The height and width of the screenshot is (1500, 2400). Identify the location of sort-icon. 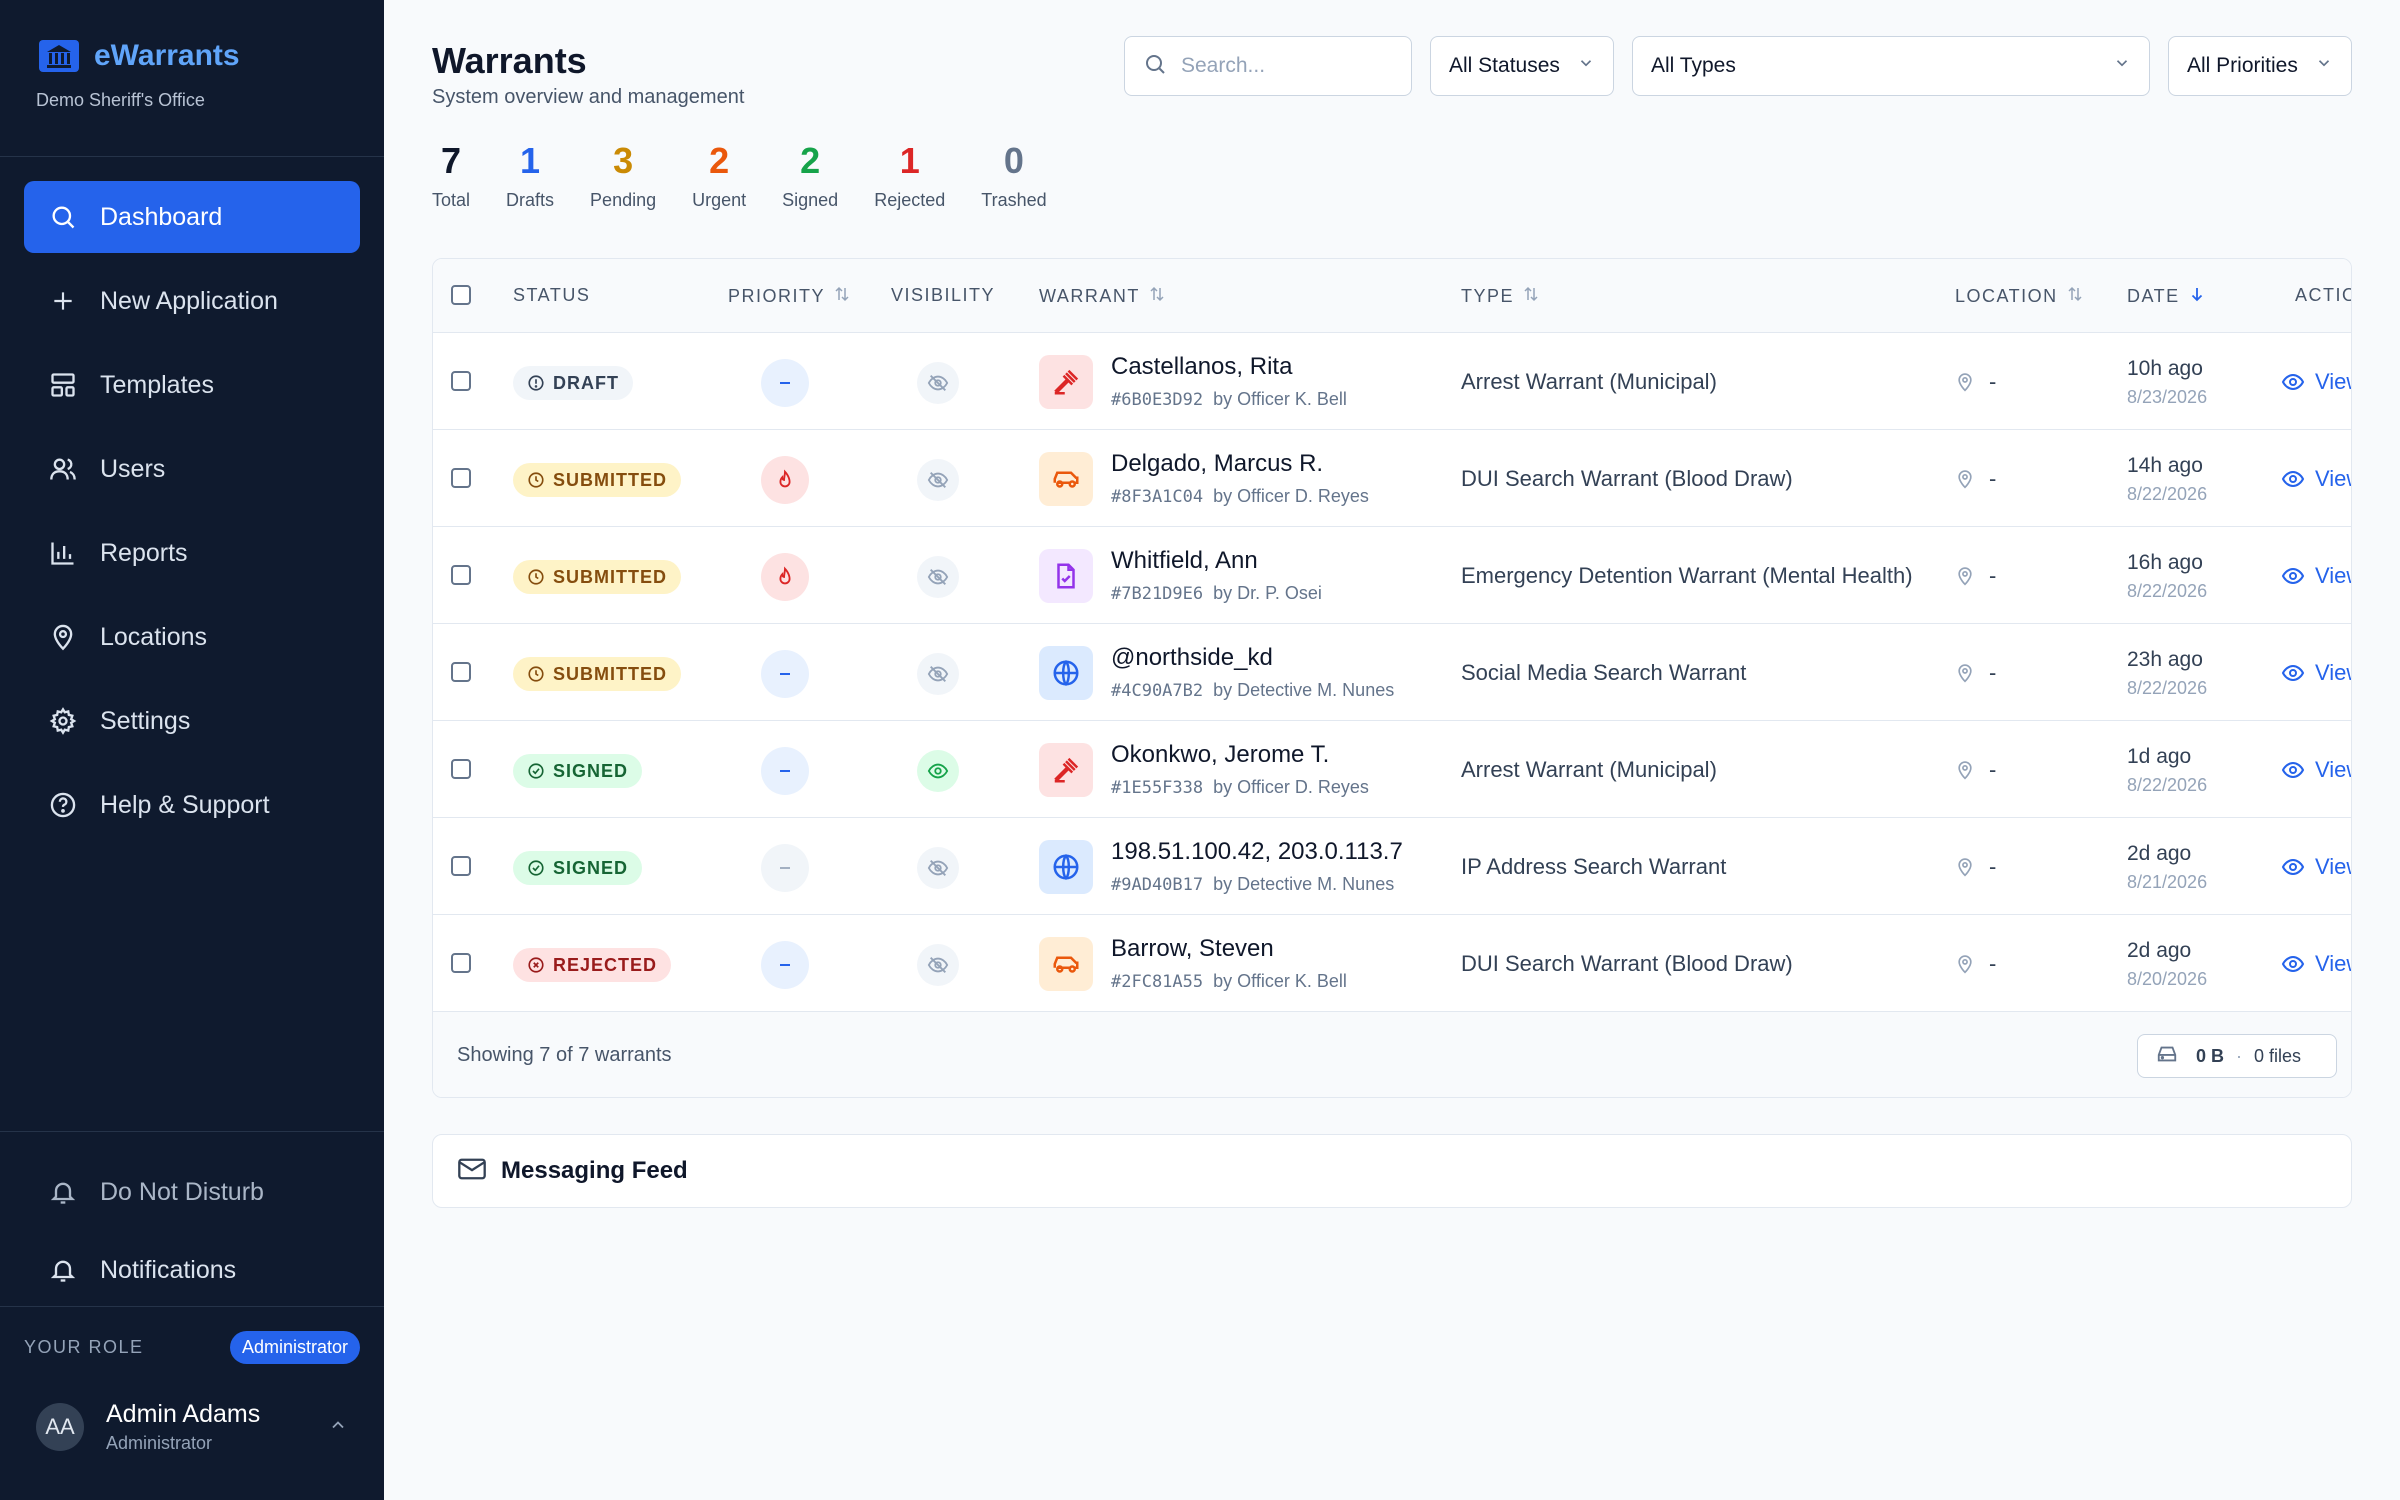
(842, 296).